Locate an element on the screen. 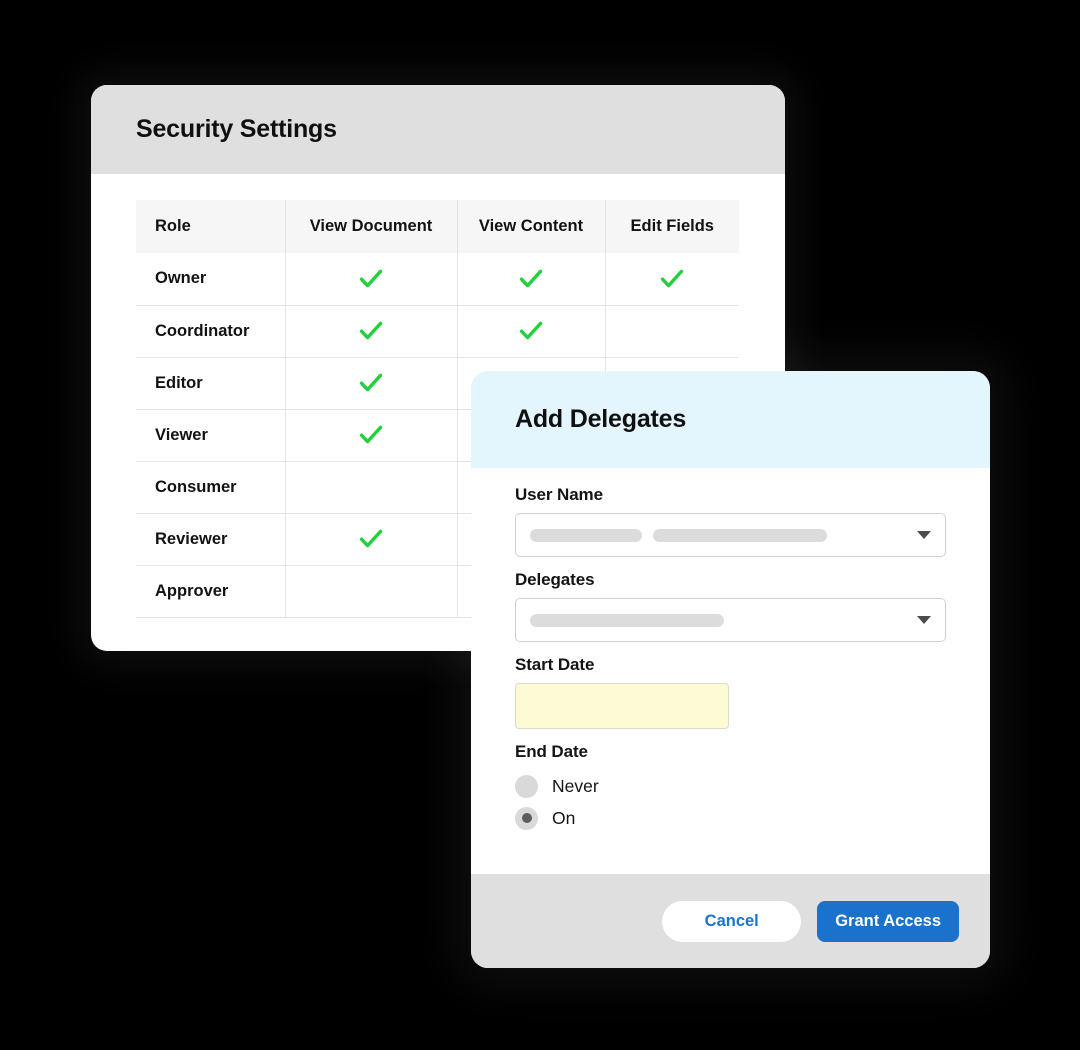 The height and width of the screenshot is (1050, 1080). role-cell: Approver is located at coordinates (211, 591).